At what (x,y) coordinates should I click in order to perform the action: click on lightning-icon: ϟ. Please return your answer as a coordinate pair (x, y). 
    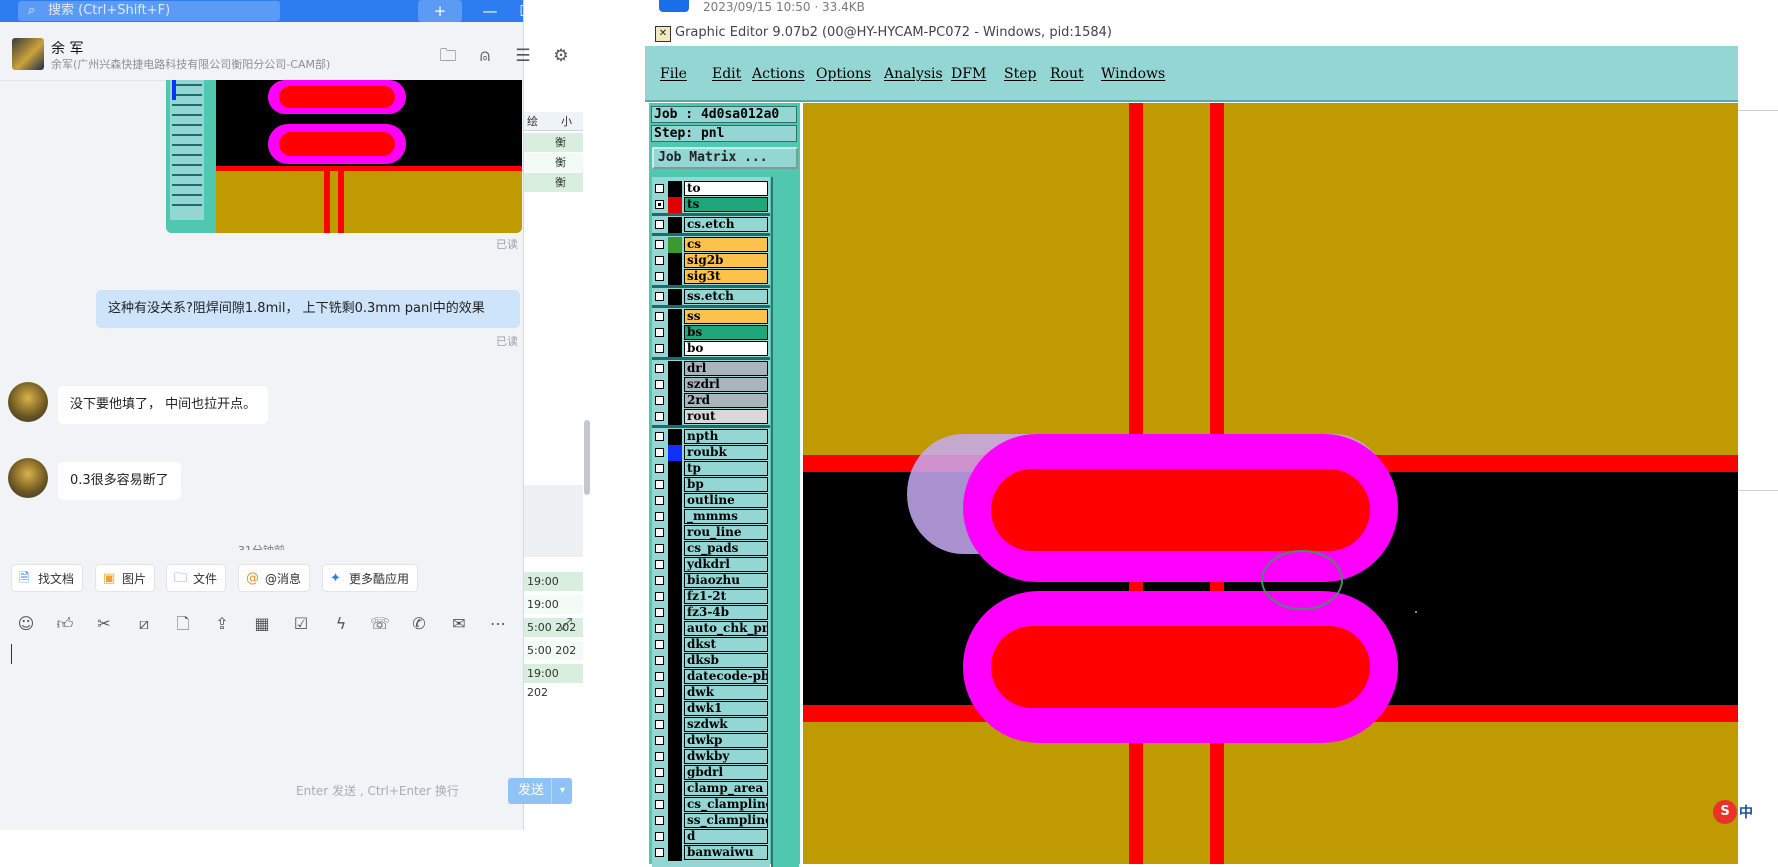
    Looking at the image, I should click on (341, 624).